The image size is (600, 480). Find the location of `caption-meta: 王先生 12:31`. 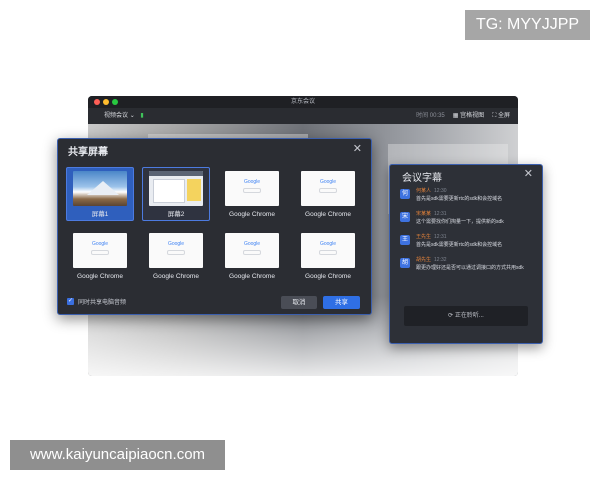

caption-meta: 王先生 12:31 is located at coordinates (431, 236).